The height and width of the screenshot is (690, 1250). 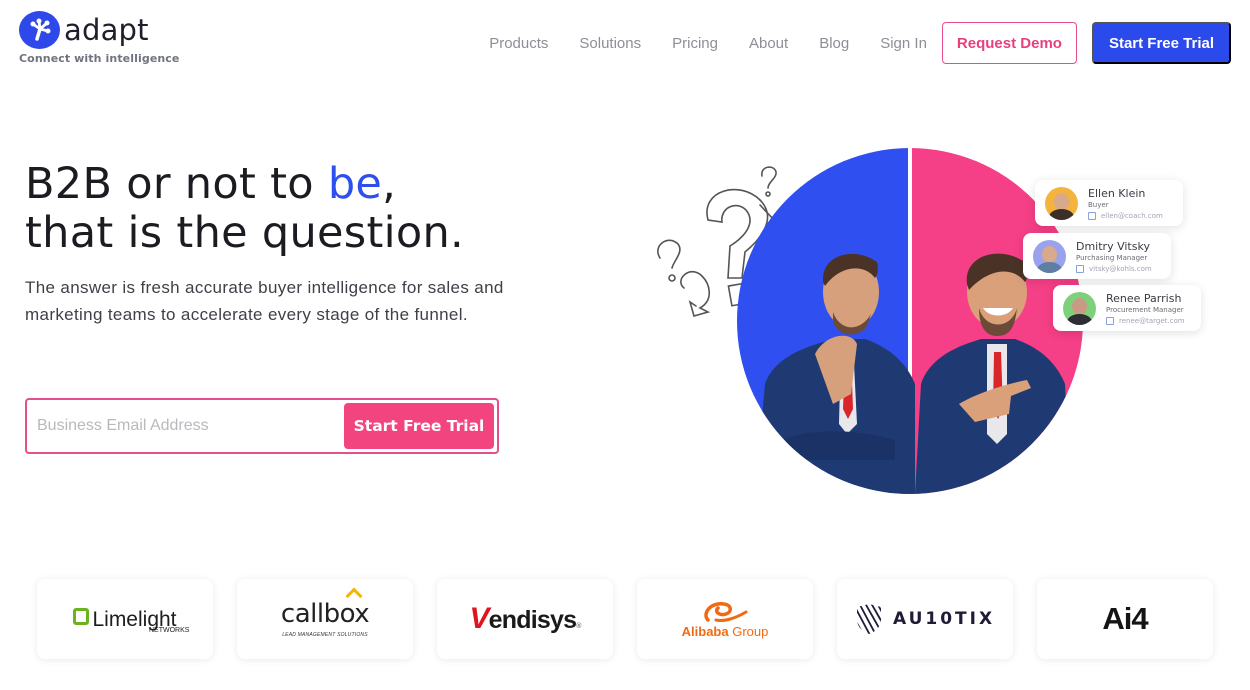 What do you see at coordinates (325, 635) in the screenshot?
I see `callbox-sub: LEAD MANAGEMENT SOLUTIONS` at bounding box center [325, 635].